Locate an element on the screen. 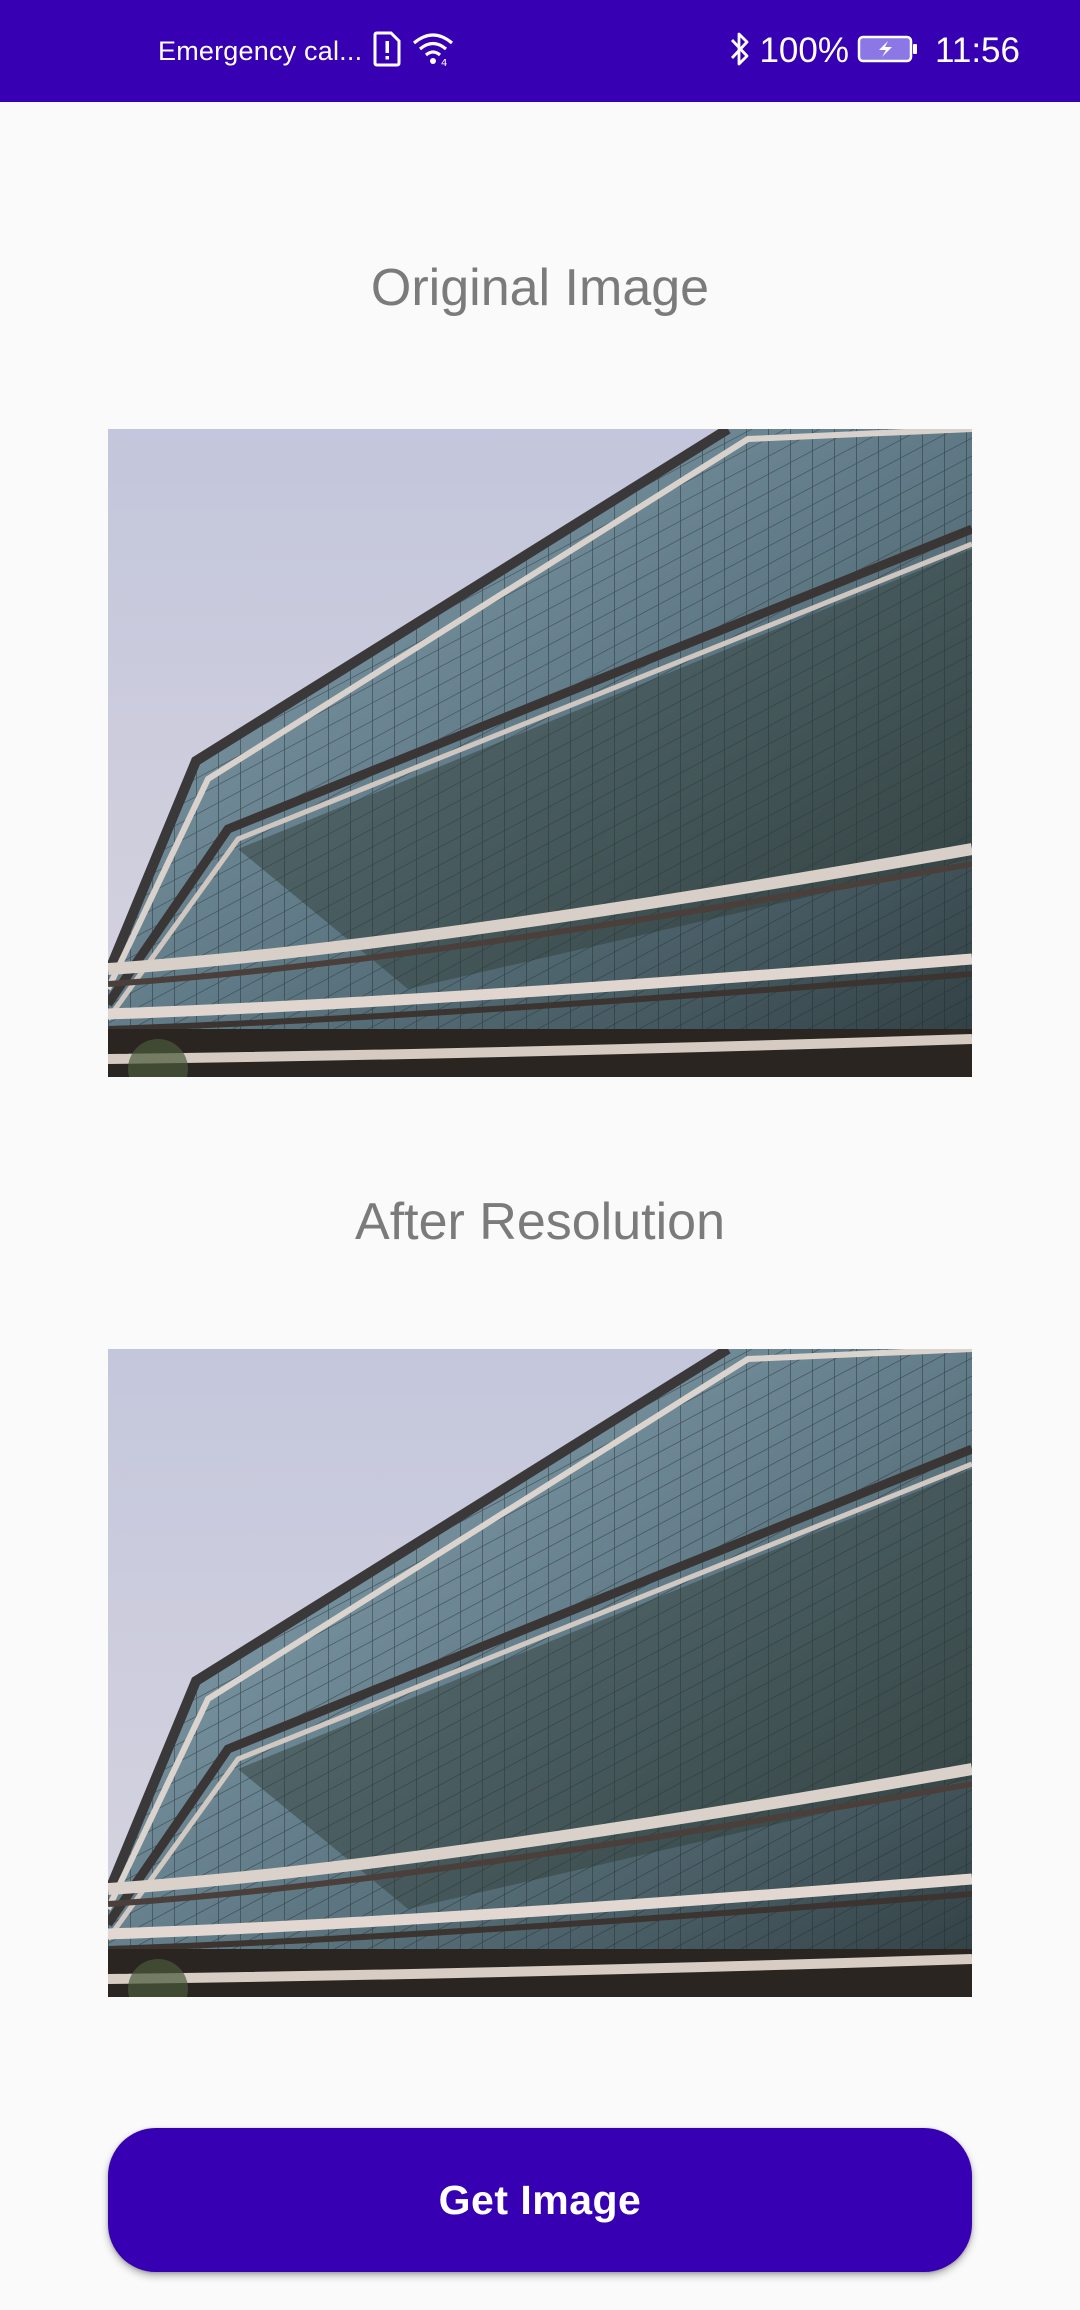 This screenshot has width=1080, height=2310. bluetooth-icon is located at coordinates (740, 51).